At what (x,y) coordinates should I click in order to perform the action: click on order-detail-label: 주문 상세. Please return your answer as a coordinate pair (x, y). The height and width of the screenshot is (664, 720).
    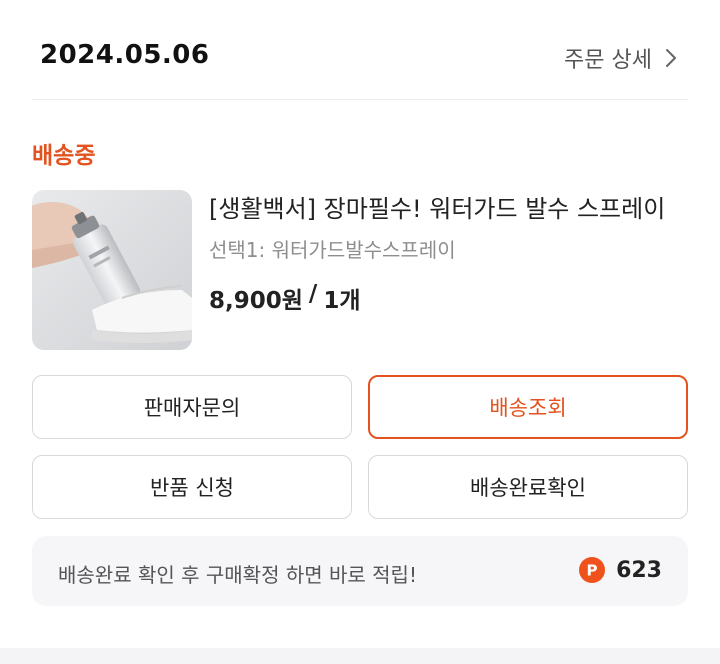
    Looking at the image, I should click on (608, 60).